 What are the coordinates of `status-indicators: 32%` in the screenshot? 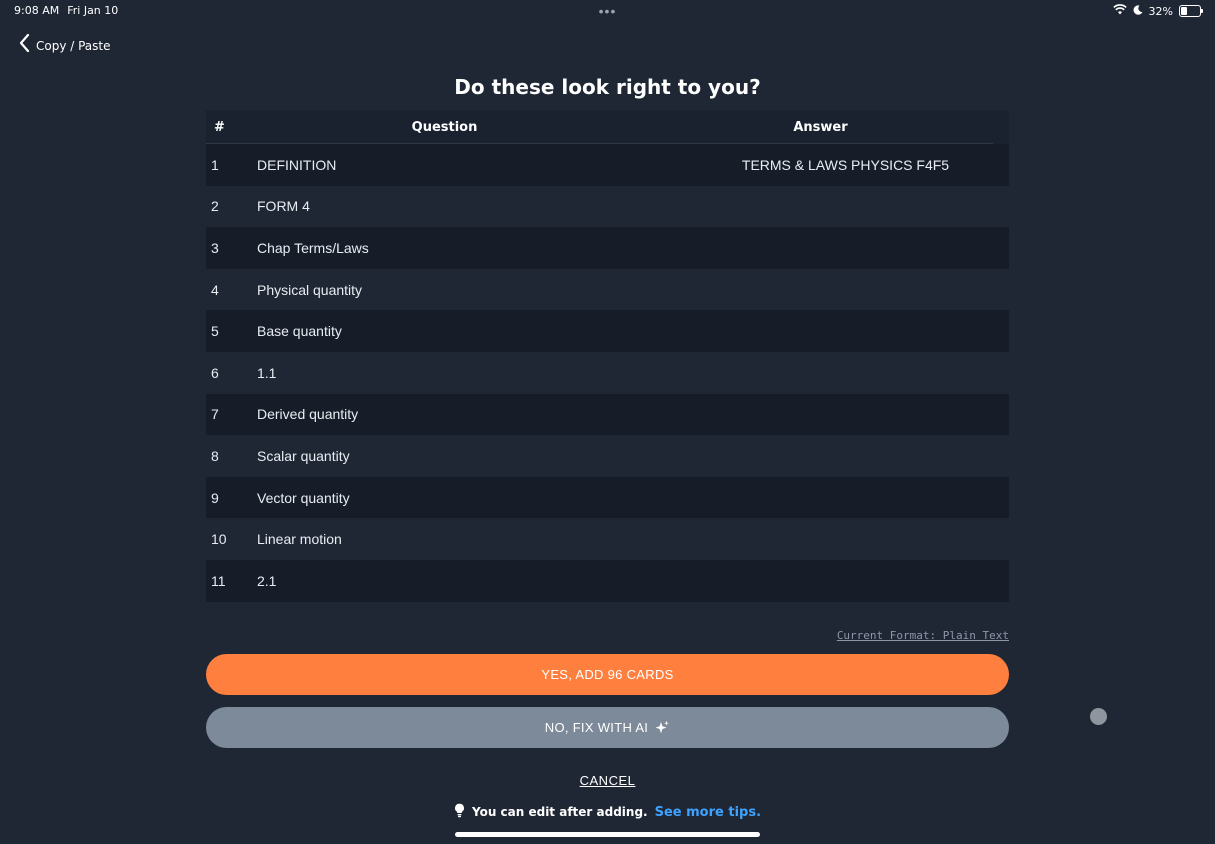 It's located at (1157, 11).